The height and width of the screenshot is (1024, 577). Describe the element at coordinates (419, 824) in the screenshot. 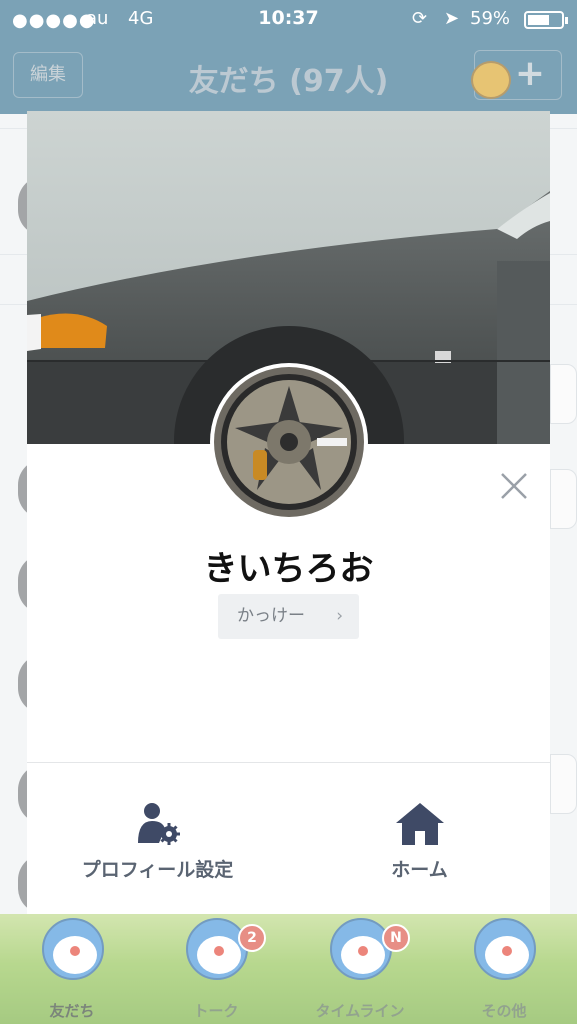

I see `home-icon` at that location.